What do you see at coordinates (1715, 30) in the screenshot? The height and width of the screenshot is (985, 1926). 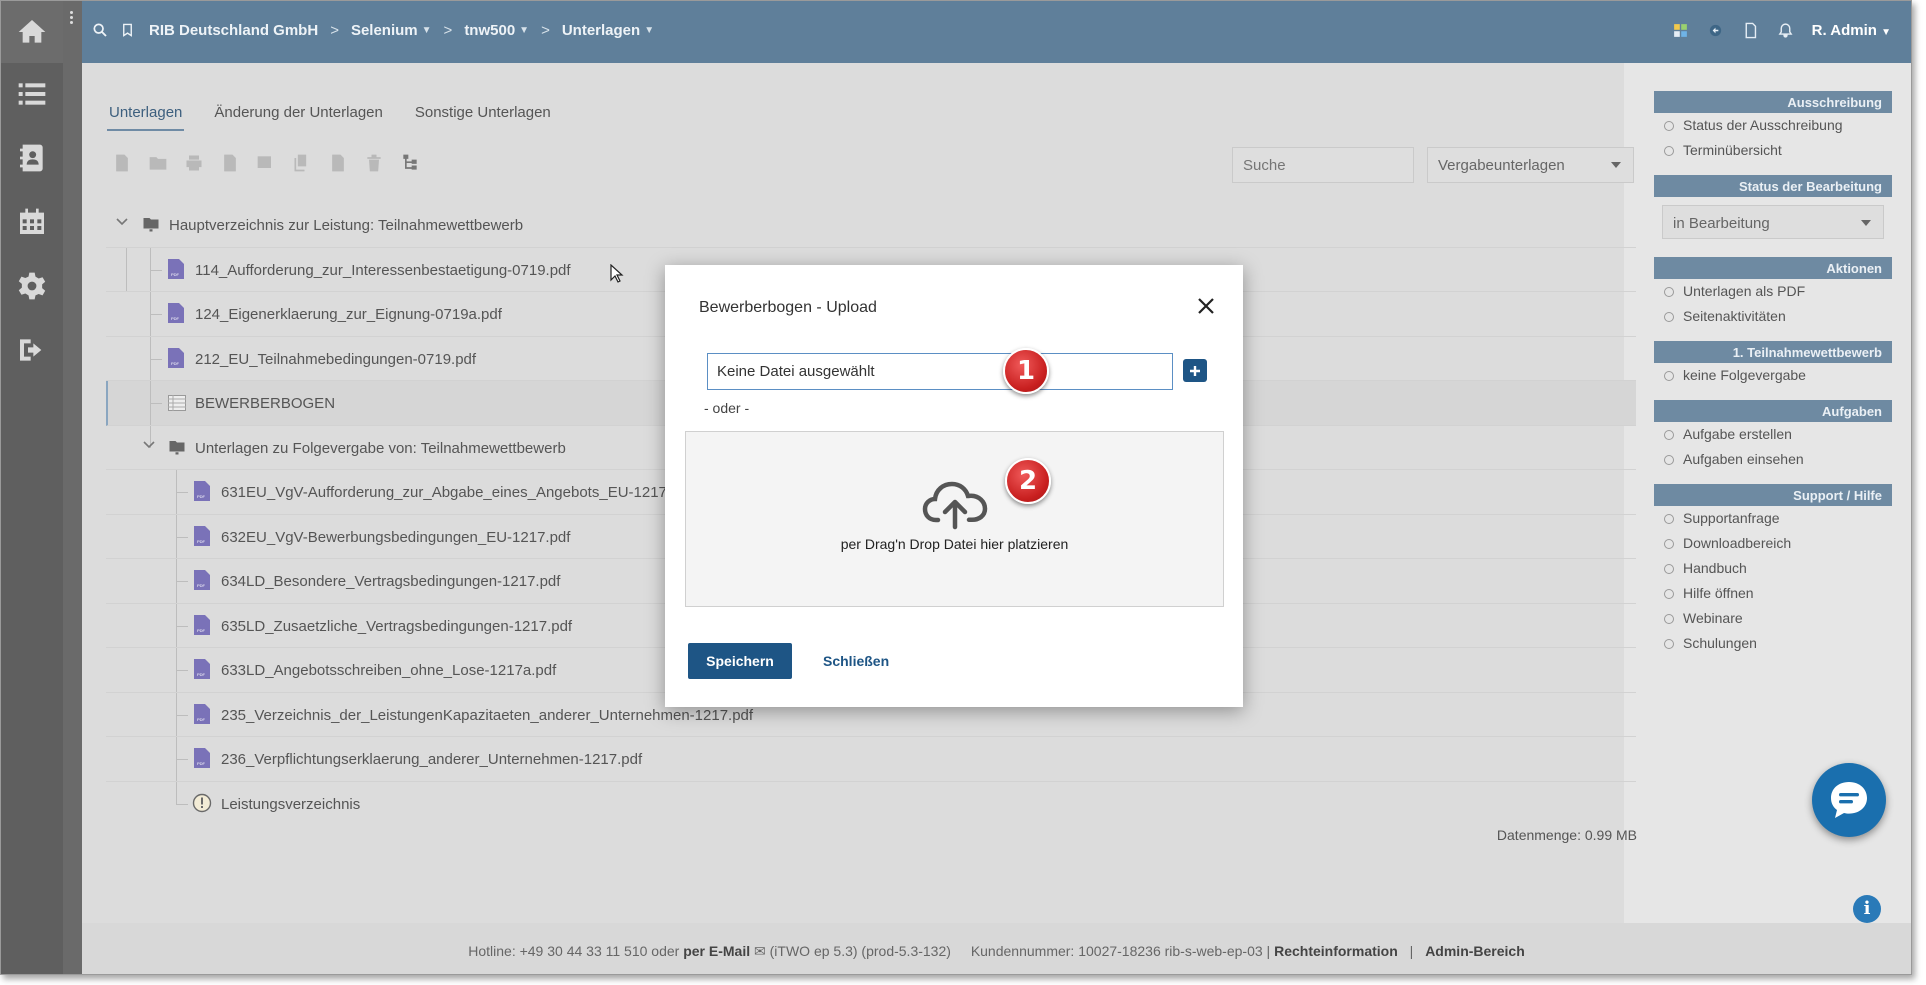 I see `sync-icon` at bounding box center [1715, 30].